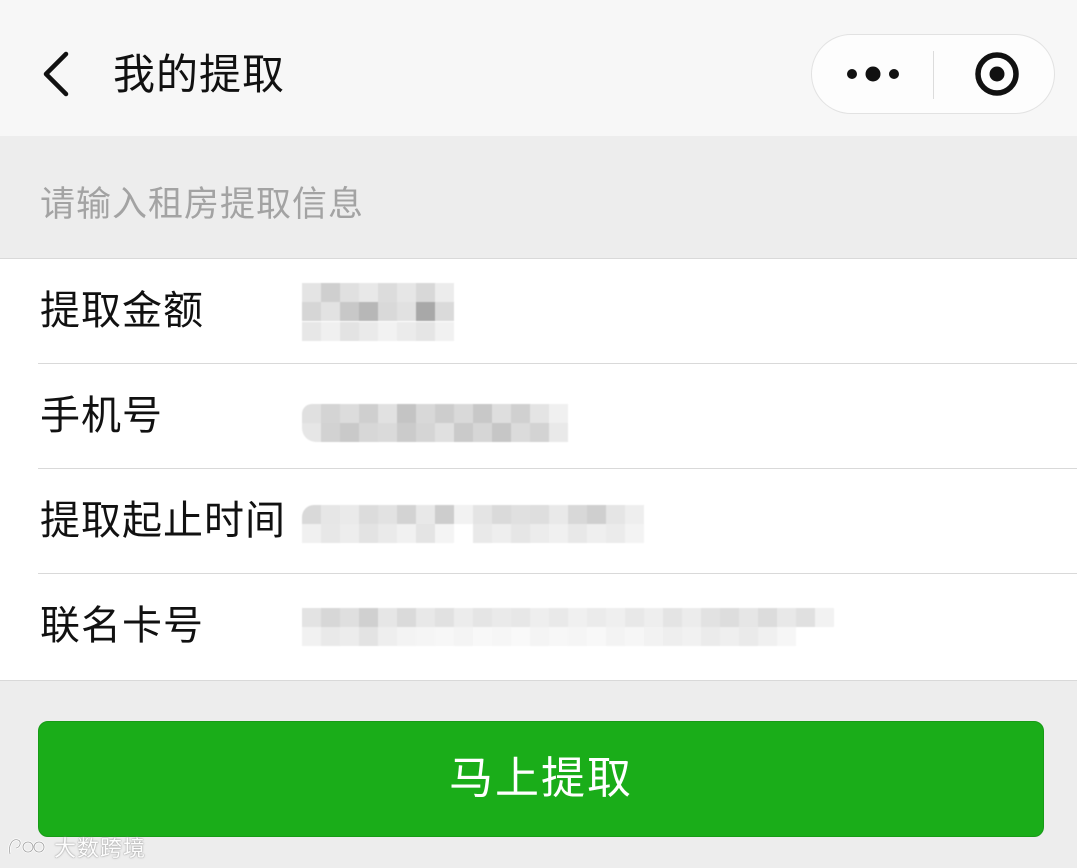 This screenshot has width=1077, height=868. I want to click on form-row-phone: 手机号, so click(538, 416).